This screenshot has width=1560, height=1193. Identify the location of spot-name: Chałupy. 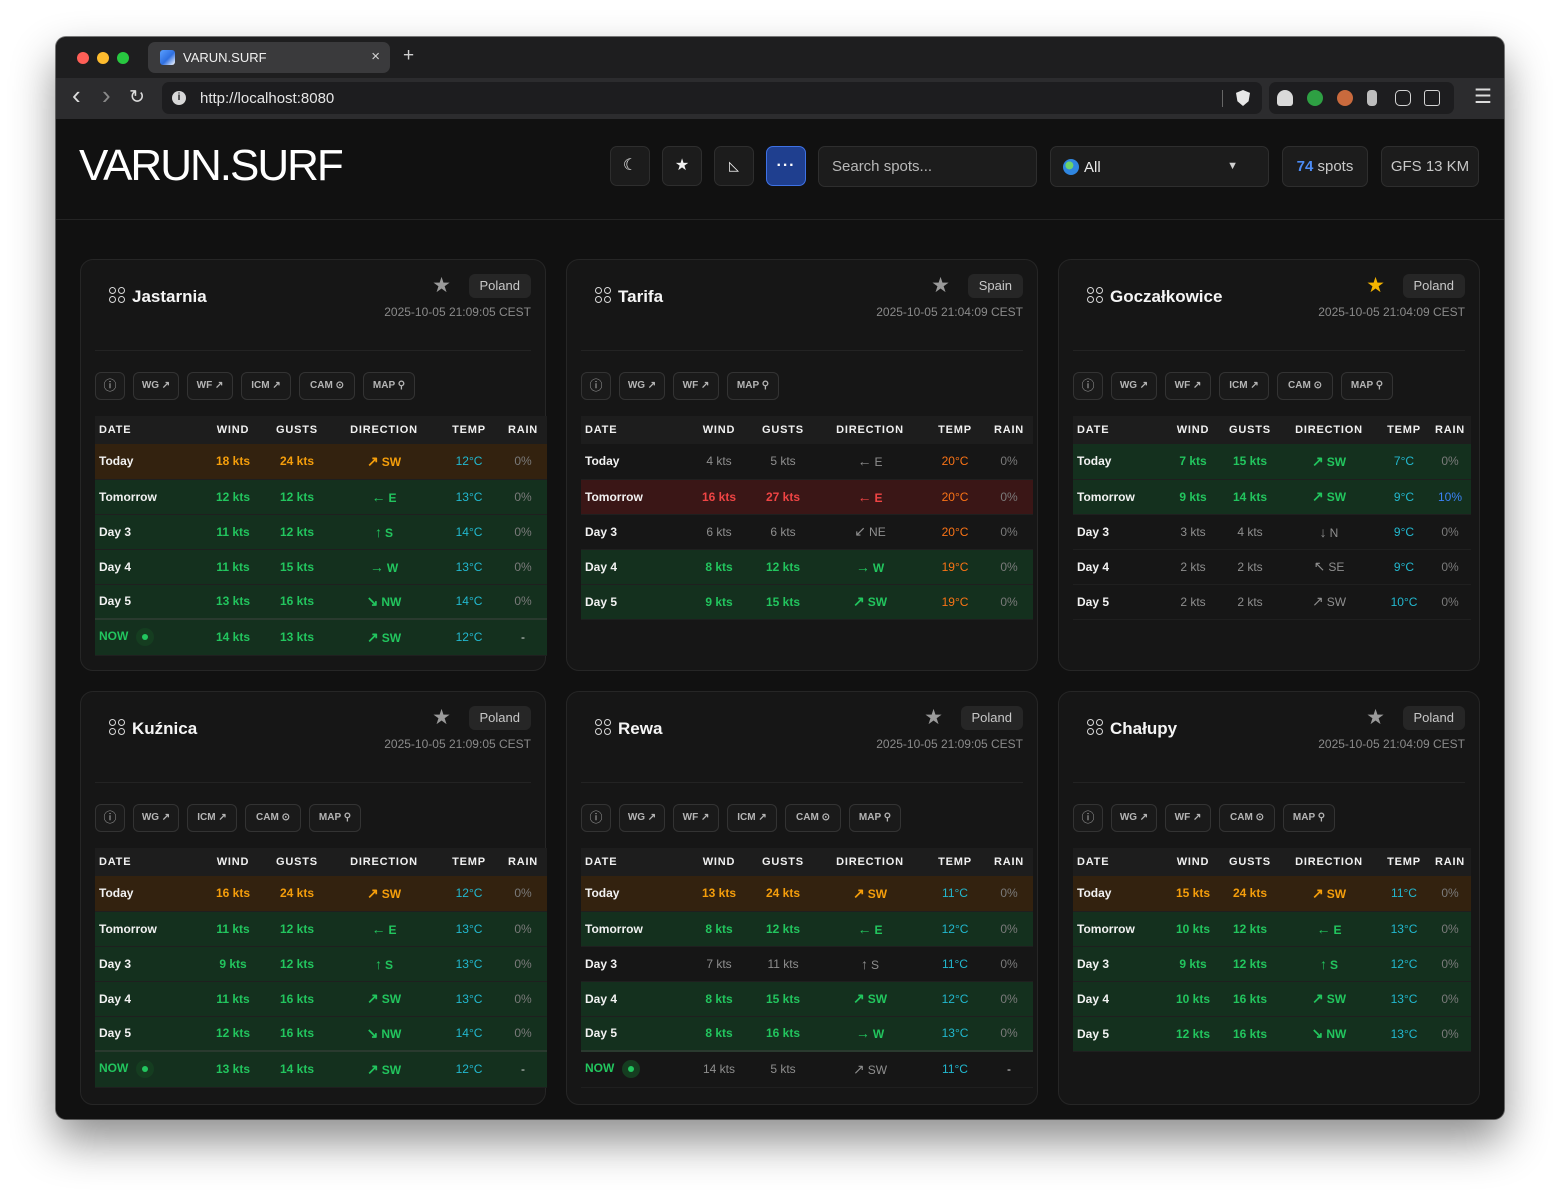
(1143, 729).